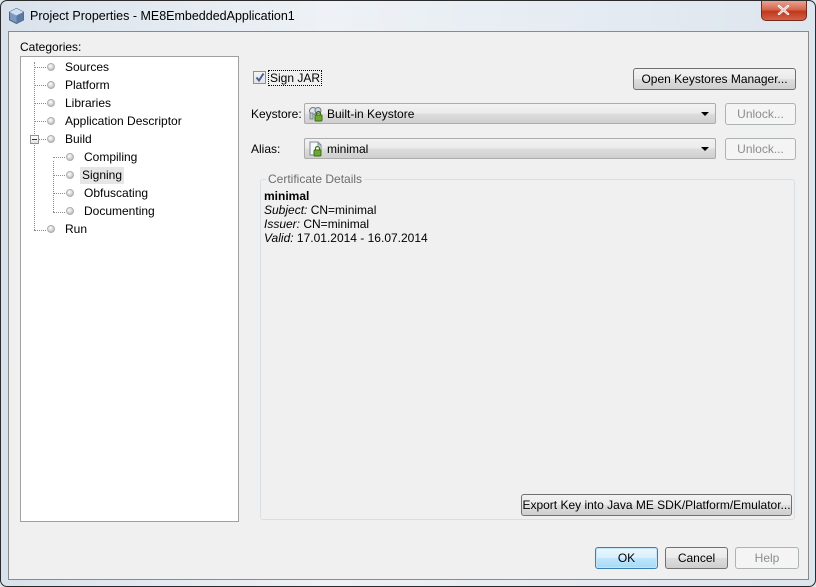  What do you see at coordinates (360, 238) in the screenshot?
I see `valid-value: 17.01.2014 - 16.07.2014` at bounding box center [360, 238].